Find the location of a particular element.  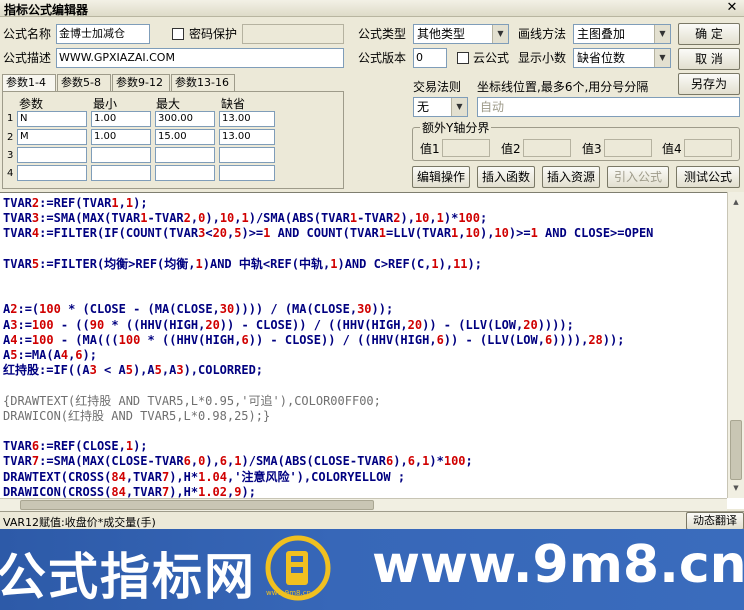

decimals-select: 缺省位数 ▼ is located at coordinates (622, 58).